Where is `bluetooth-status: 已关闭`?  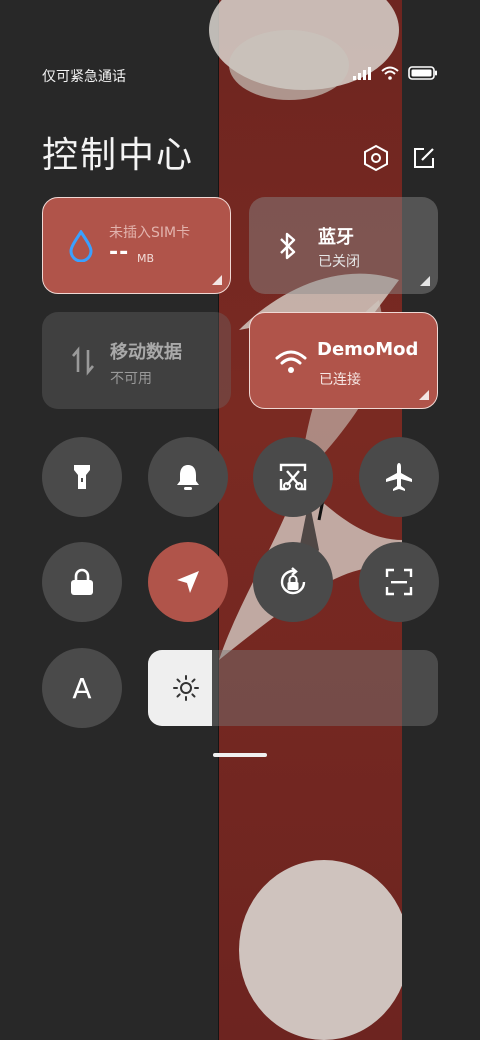 bluetooth-status: 已关闭 is located at coordinates (339, 262).